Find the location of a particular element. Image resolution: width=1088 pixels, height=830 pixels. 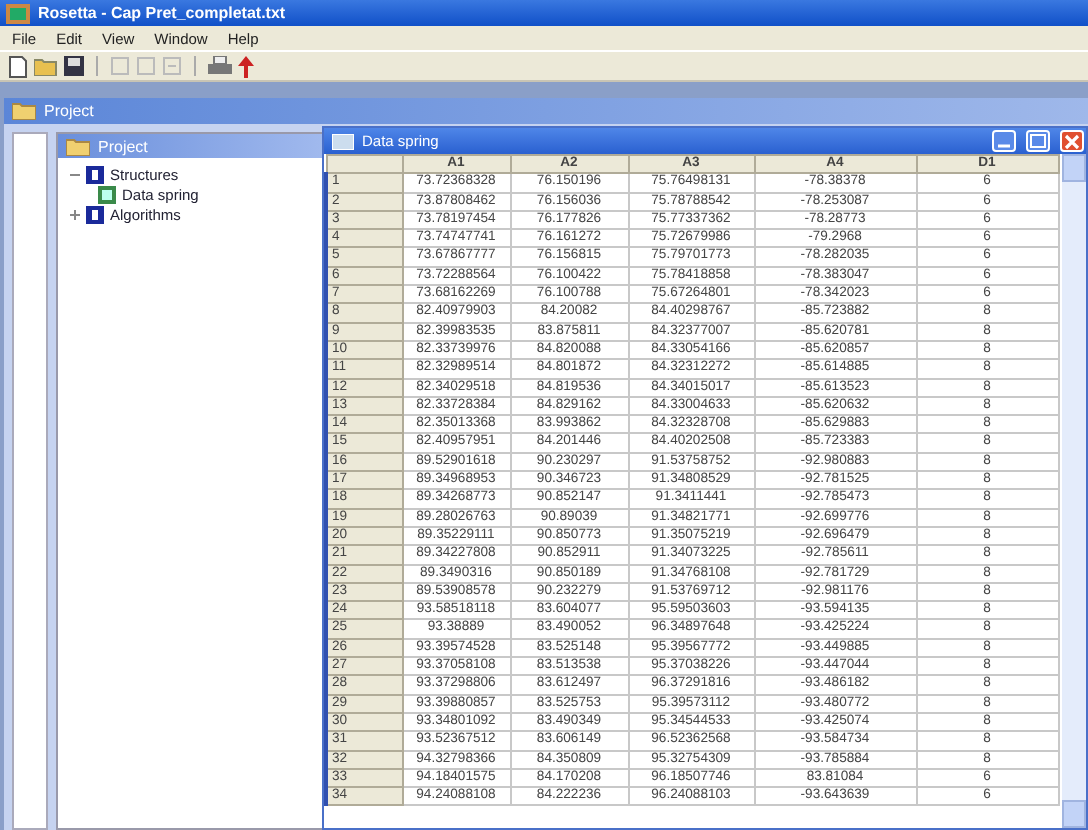

window-title: Project is located at coordinates (69, 111).